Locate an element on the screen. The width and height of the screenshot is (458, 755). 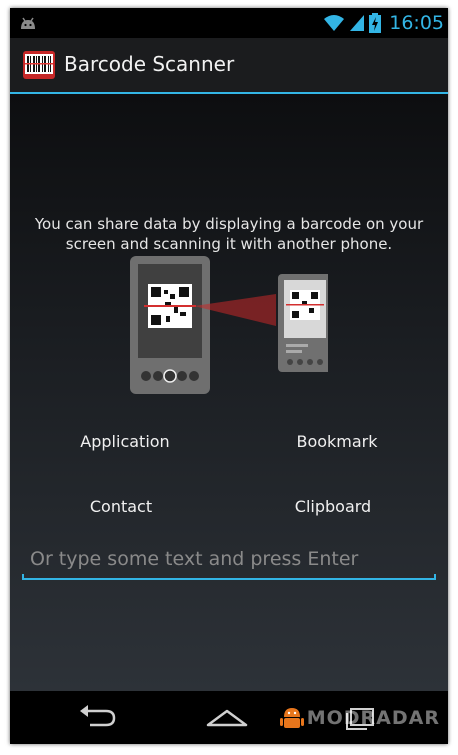
barcode-app-icon is located at coordinates (39, 65).